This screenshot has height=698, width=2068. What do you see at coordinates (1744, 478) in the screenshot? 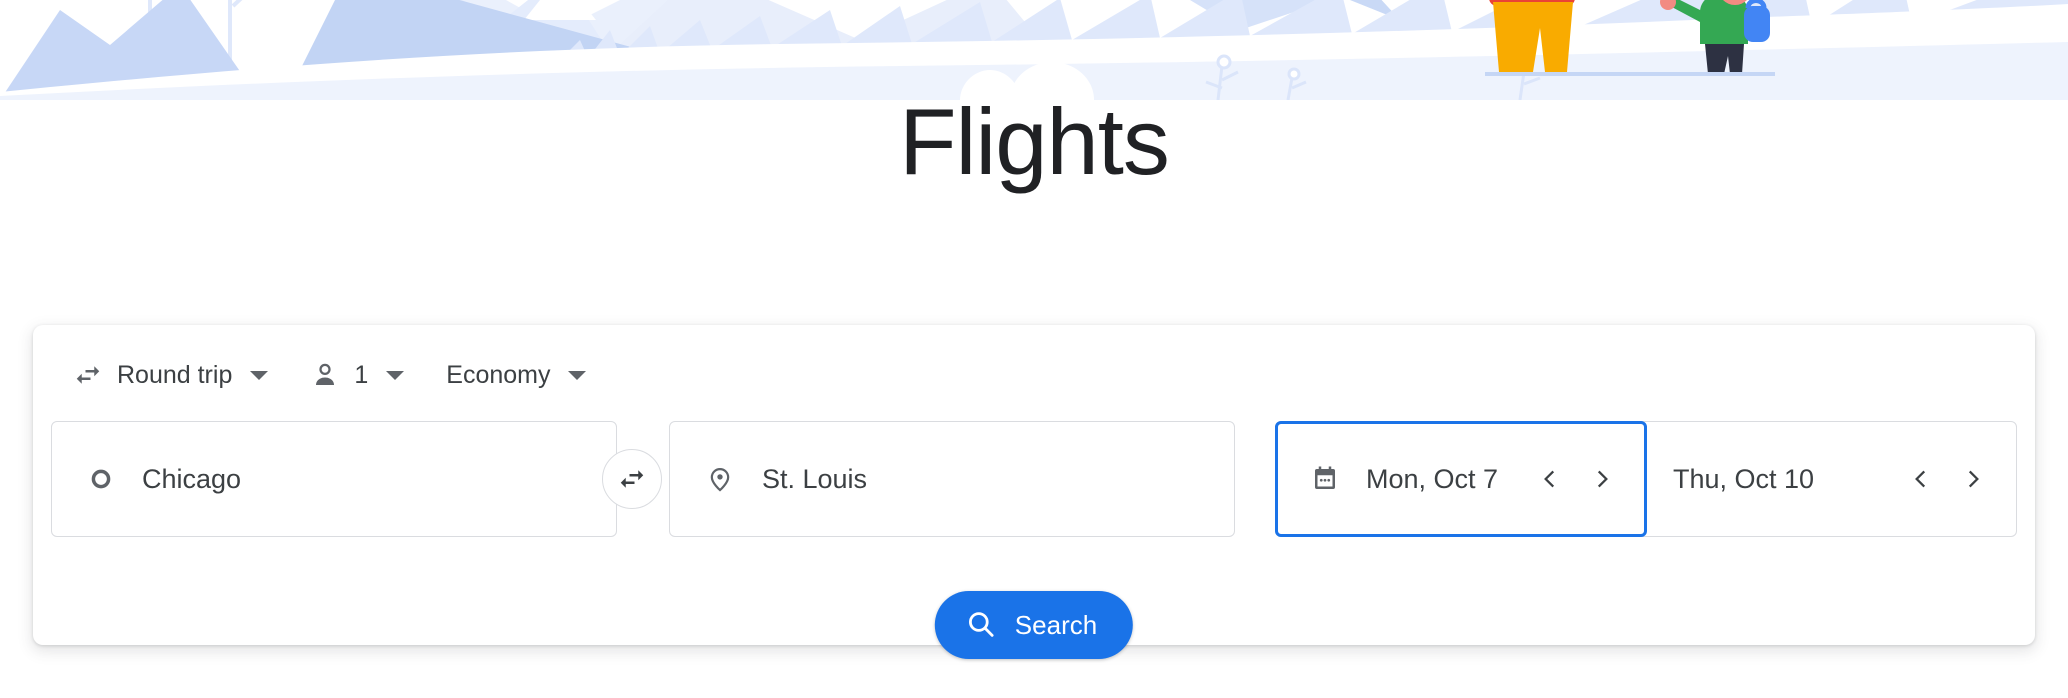
I see `return-date-value: Thu, Oct 10` at bounding box center [1744, 478].